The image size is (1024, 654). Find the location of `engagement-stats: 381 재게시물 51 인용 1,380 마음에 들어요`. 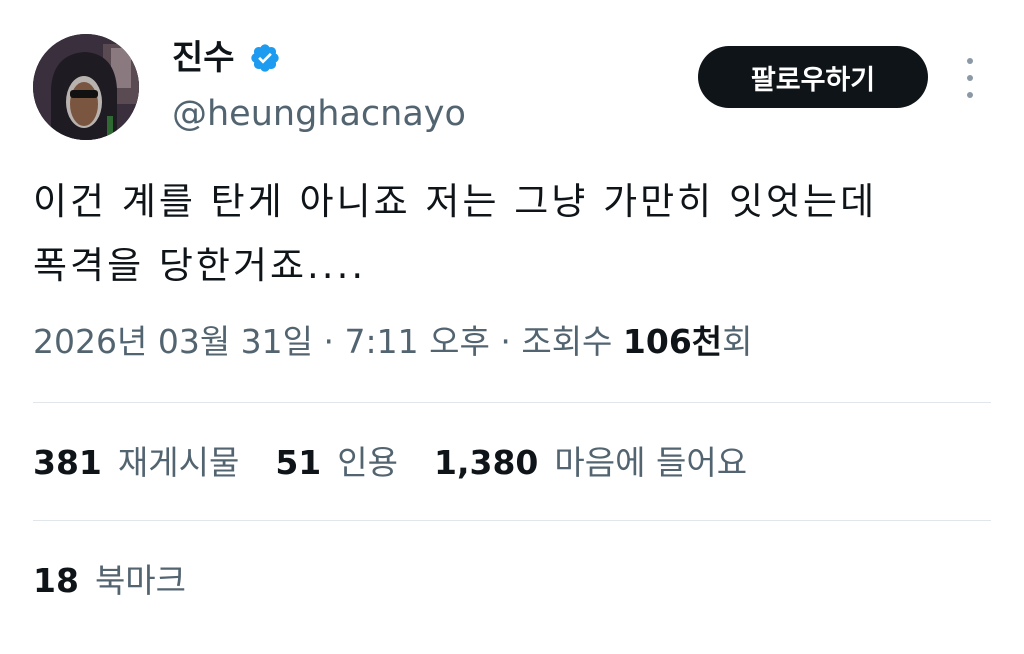

engagement-stats: 381 재게시물 51 인용 1,380 마음에 들어요 is located at coordinates (408, 463).